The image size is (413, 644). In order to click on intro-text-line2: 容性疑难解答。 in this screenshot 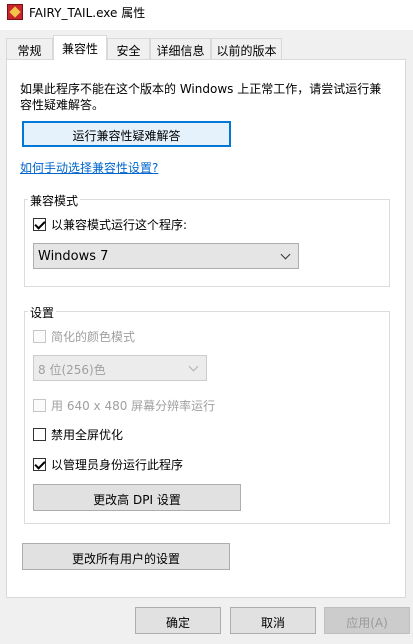, I will do `click(62, 105)`.